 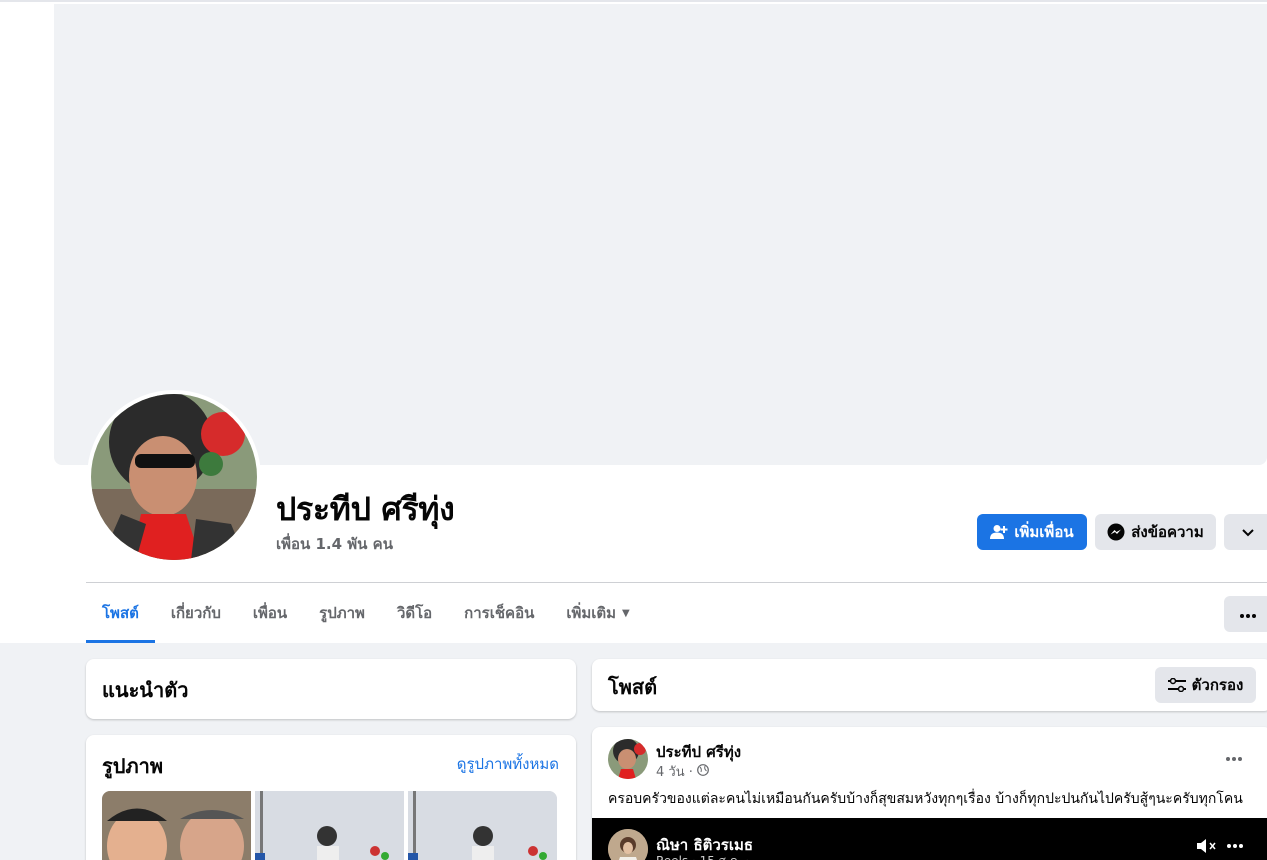 I want to click on add-friend-icon, so click(x=999, y=532).